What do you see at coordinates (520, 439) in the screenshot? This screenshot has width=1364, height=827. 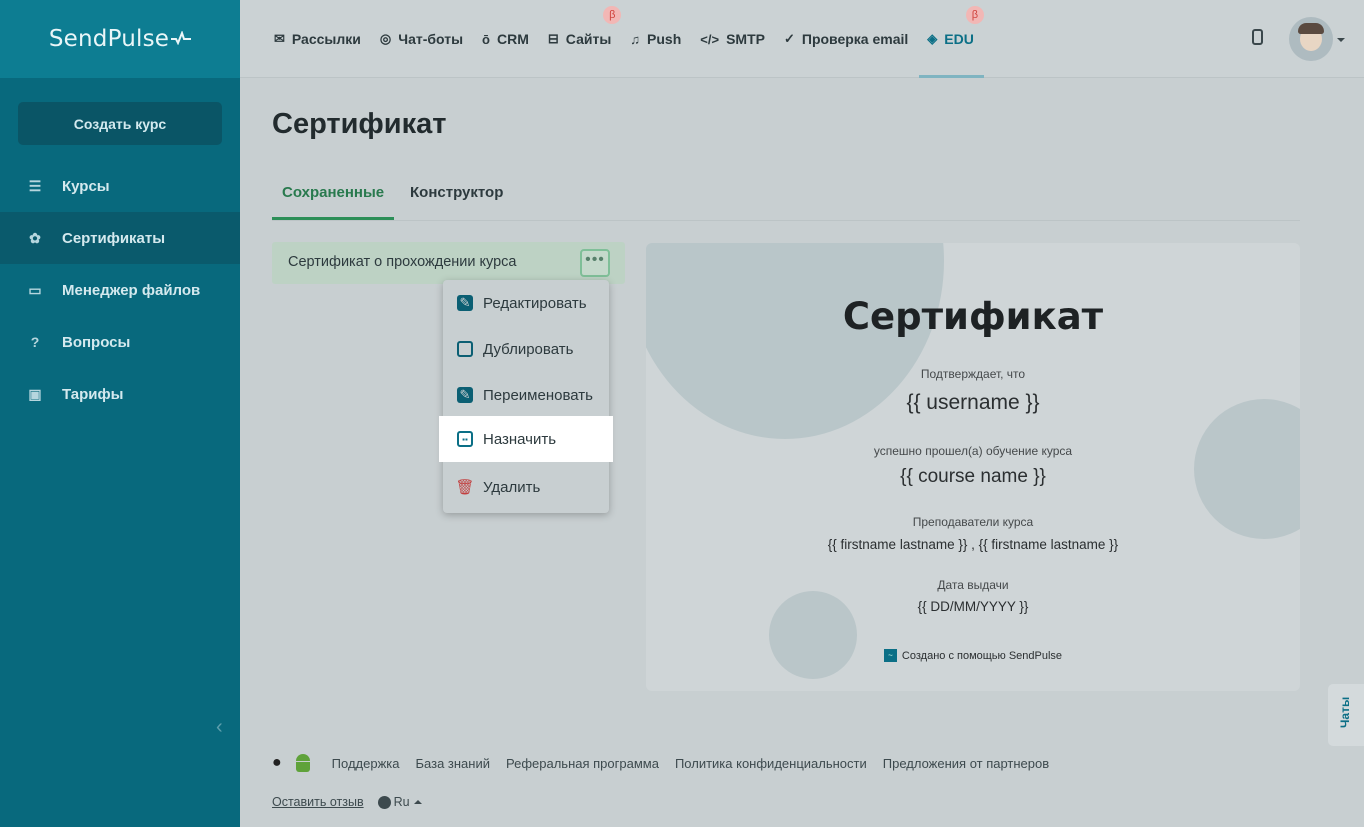 I see `menu-item-label: Назначить` at bounding box center [520, 439].